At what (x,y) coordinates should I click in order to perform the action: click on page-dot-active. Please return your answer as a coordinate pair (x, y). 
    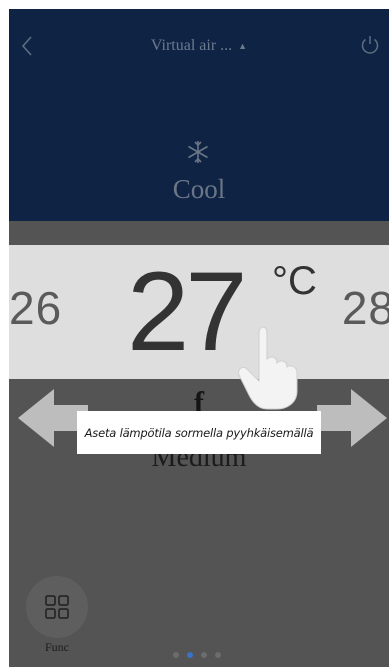
    Looking at the image, I should click on (190, 655).